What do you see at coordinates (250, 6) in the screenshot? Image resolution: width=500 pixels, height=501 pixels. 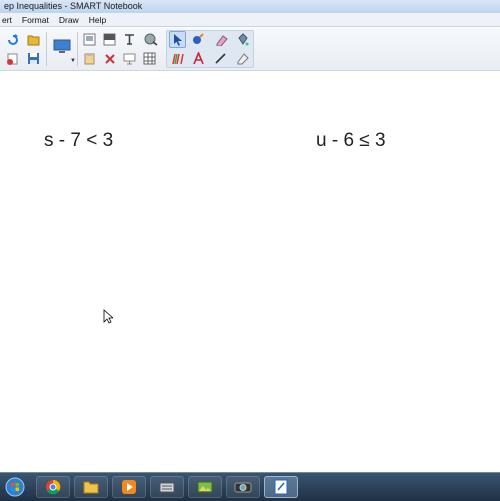 I see `window-title-bar: ep Inequalities - SMART Notebook` at bounding box center [250, 6].